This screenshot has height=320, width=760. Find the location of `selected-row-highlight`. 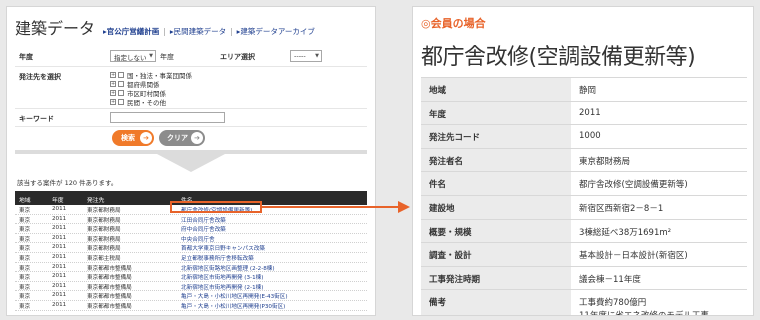

selected-row-highlight is located at coordinates (216, 207).